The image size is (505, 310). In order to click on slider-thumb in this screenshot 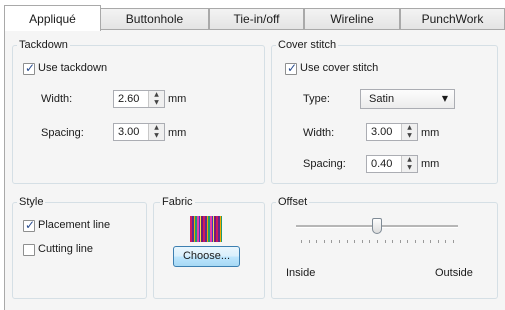, I will do `click(377, 226)`.